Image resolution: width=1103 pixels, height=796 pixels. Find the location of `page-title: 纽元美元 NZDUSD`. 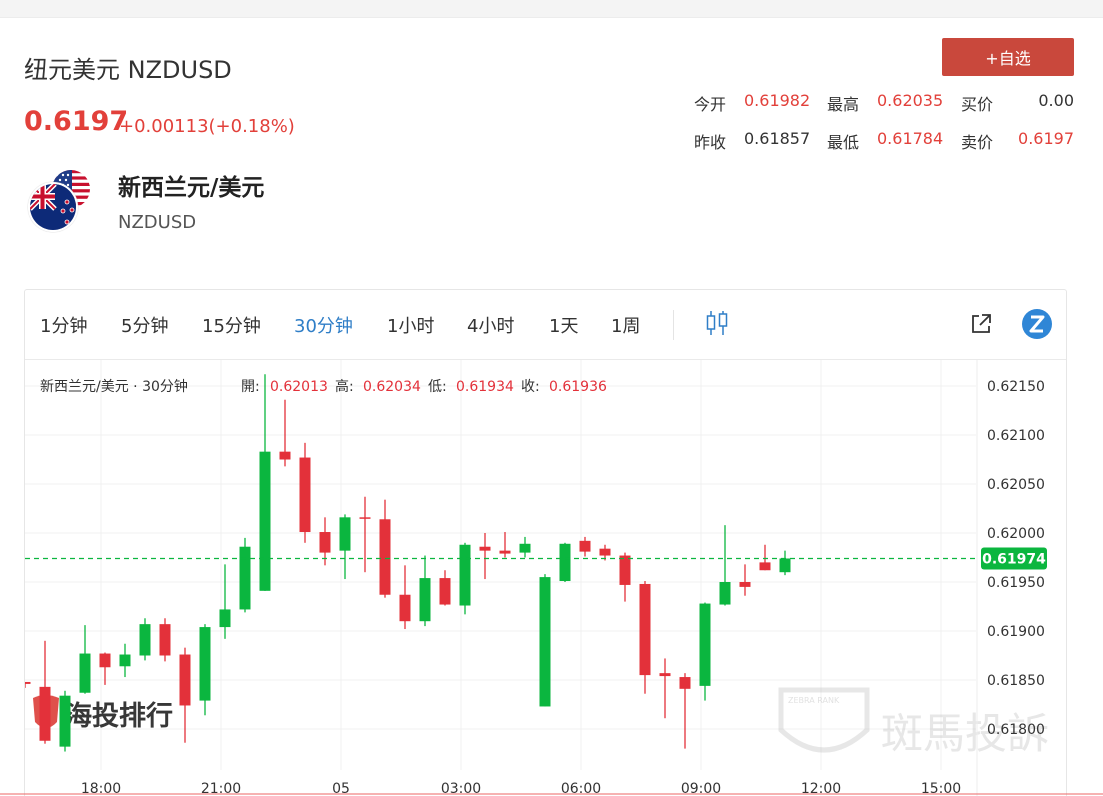

page-title: 纽元美元 NZDUSD is located at coordinates (128, 70).